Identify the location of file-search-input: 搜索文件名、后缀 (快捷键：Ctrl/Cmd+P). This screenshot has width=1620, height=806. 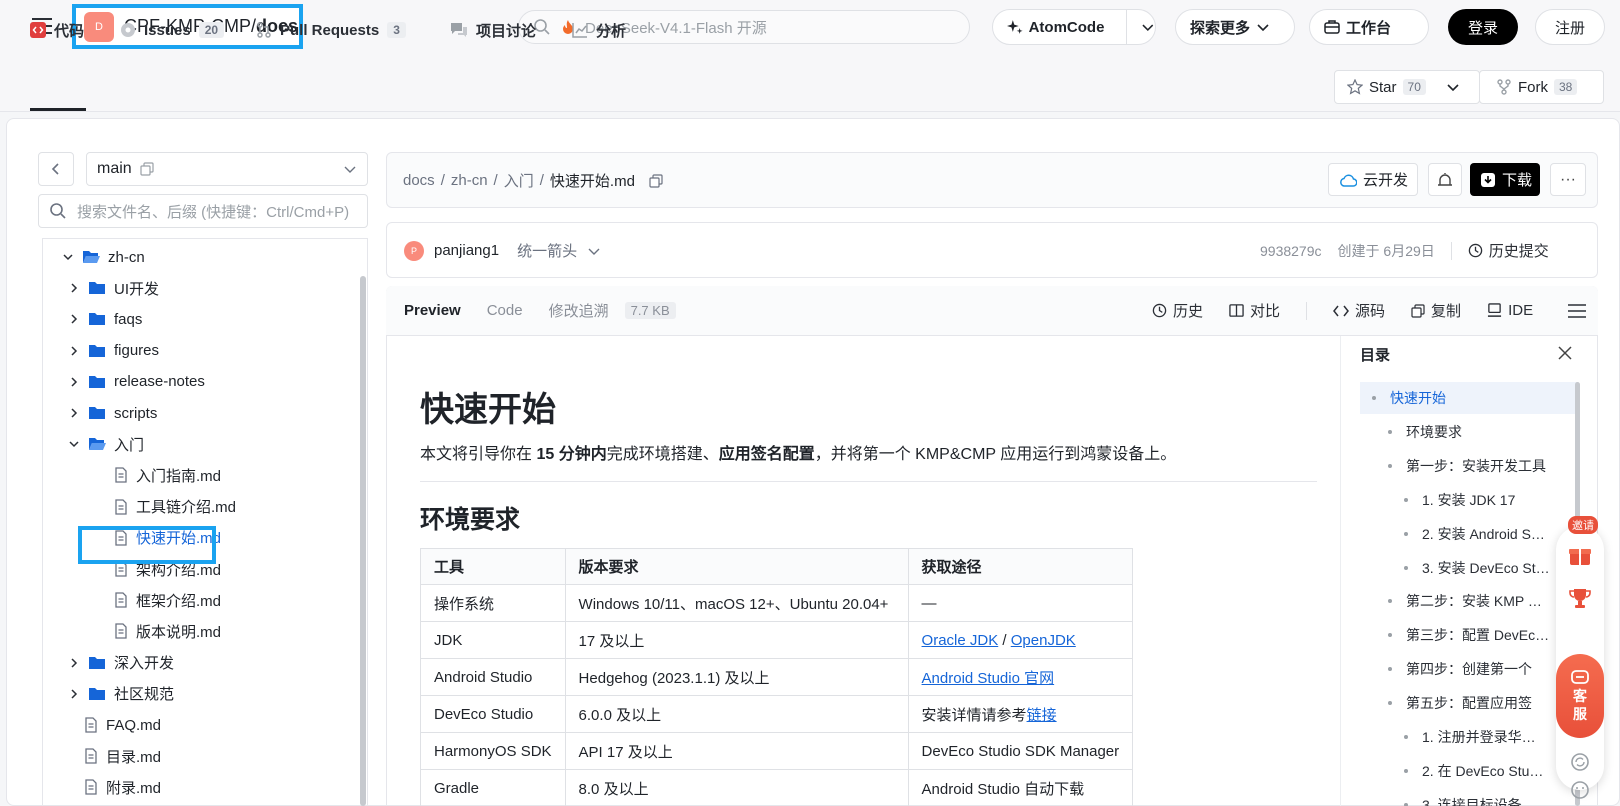
(203, 211).